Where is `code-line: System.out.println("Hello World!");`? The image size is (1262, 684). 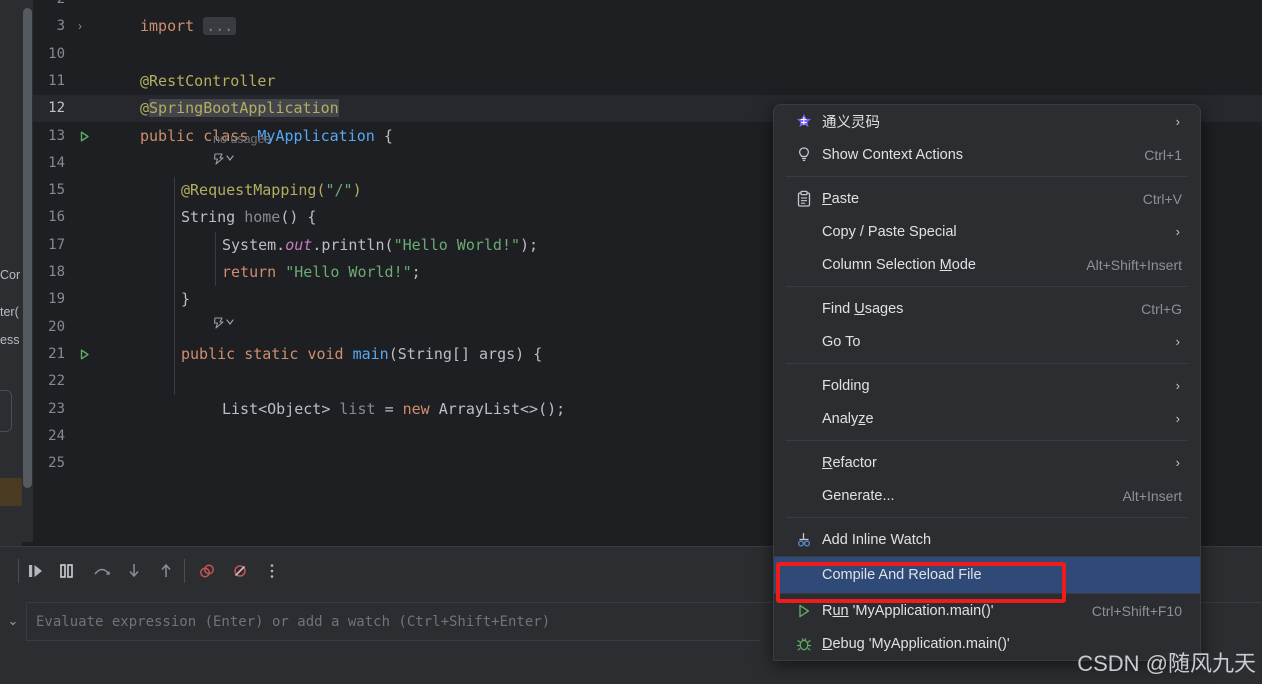
code-line: System.out.println("Hello World!"); is located at coordinates (380, 245).